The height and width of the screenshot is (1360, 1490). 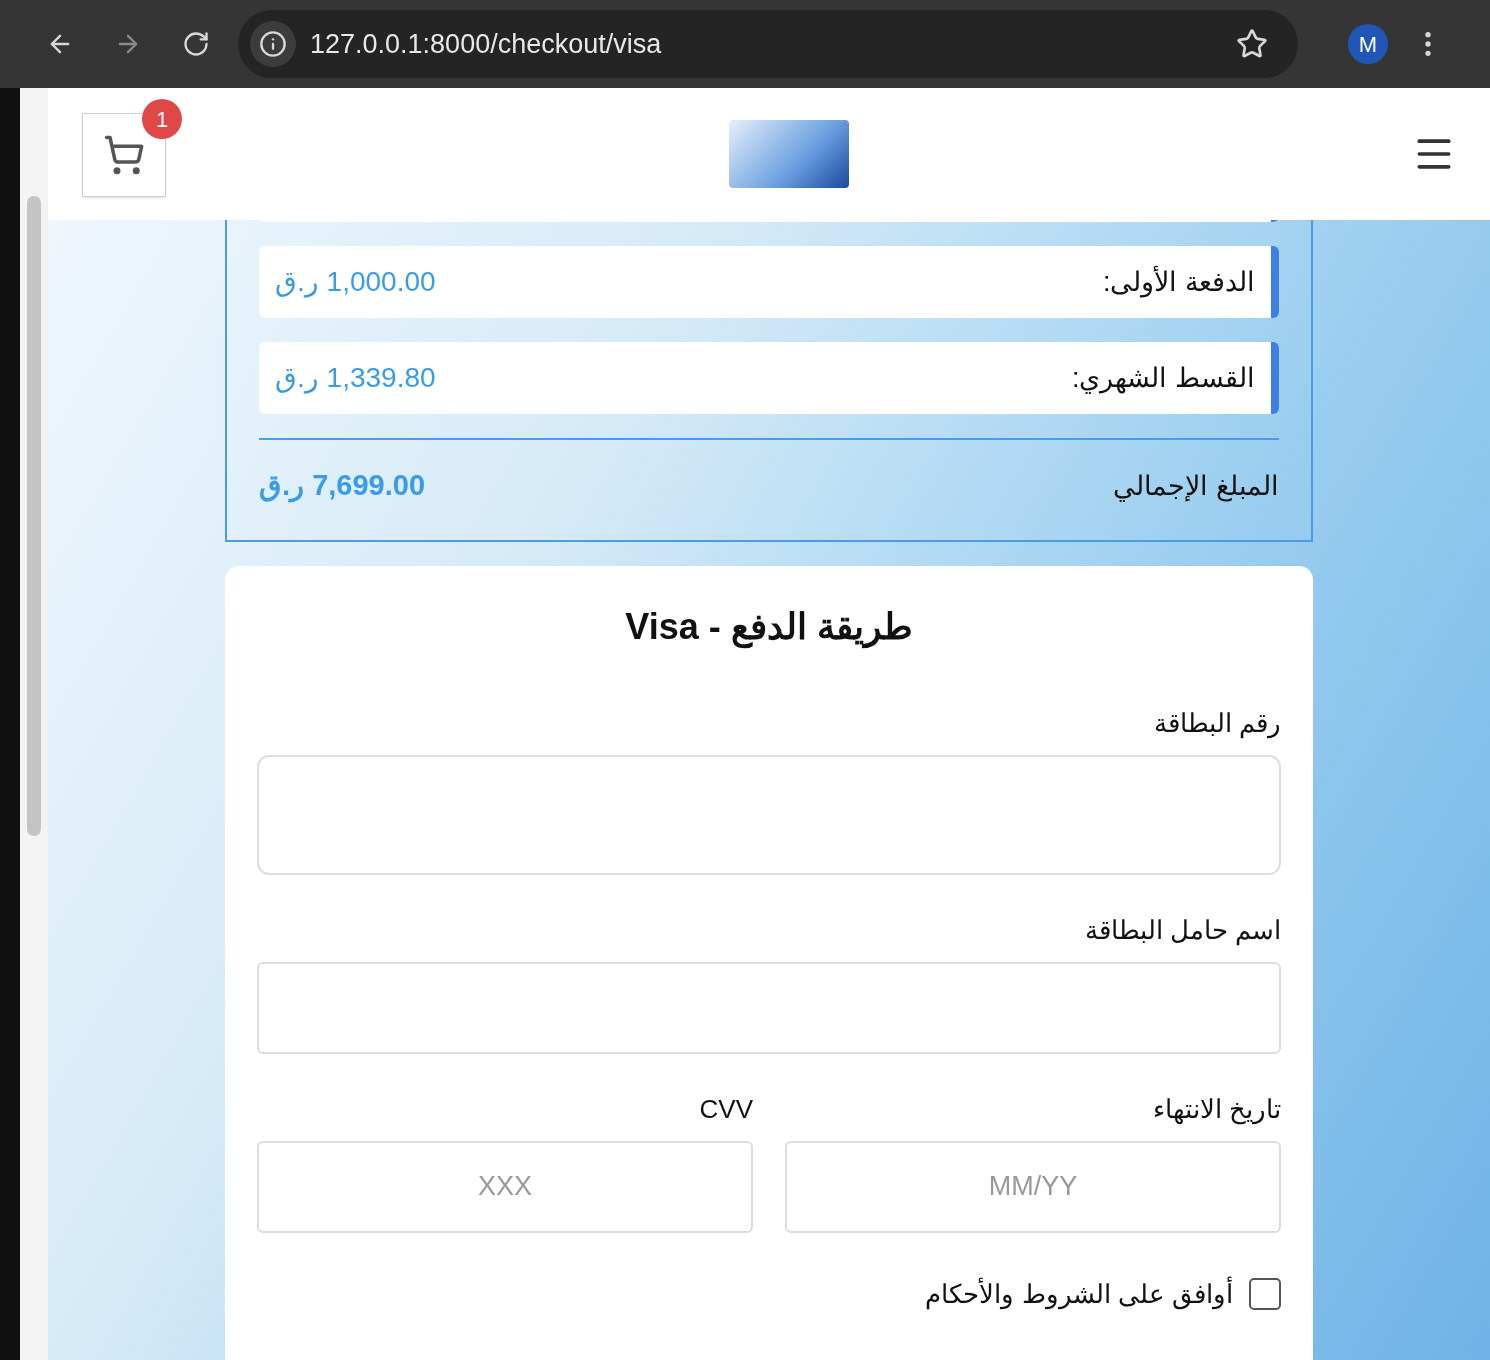 What do you see at coordinates (1182, 930) in the screenshot?
I see `field-label: اسم حامل البطاقة` at bounding box center [1182, 930].